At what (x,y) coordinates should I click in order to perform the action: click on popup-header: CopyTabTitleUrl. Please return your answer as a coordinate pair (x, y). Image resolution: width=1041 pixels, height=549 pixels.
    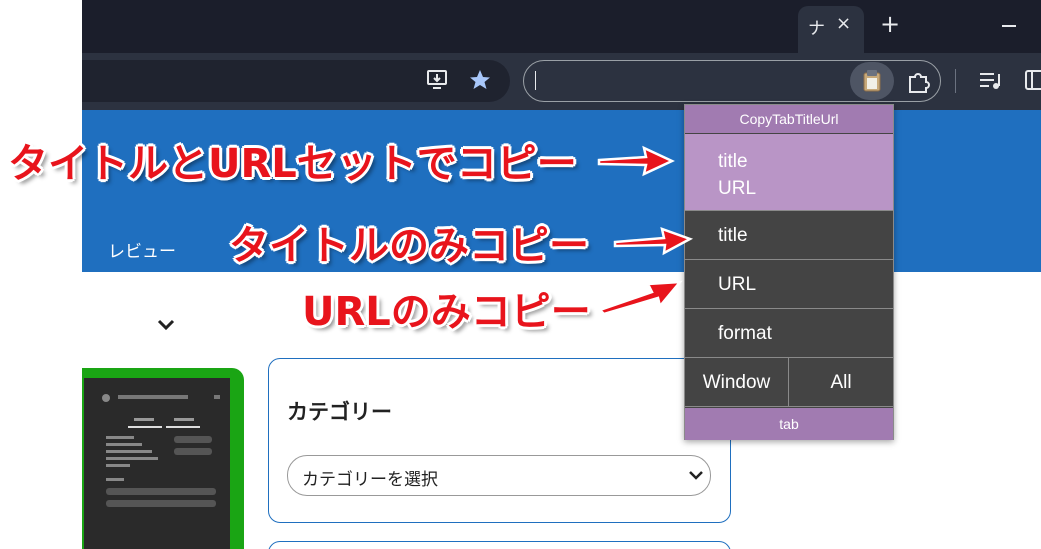
    Looking at the image, I should click on (789, 119).